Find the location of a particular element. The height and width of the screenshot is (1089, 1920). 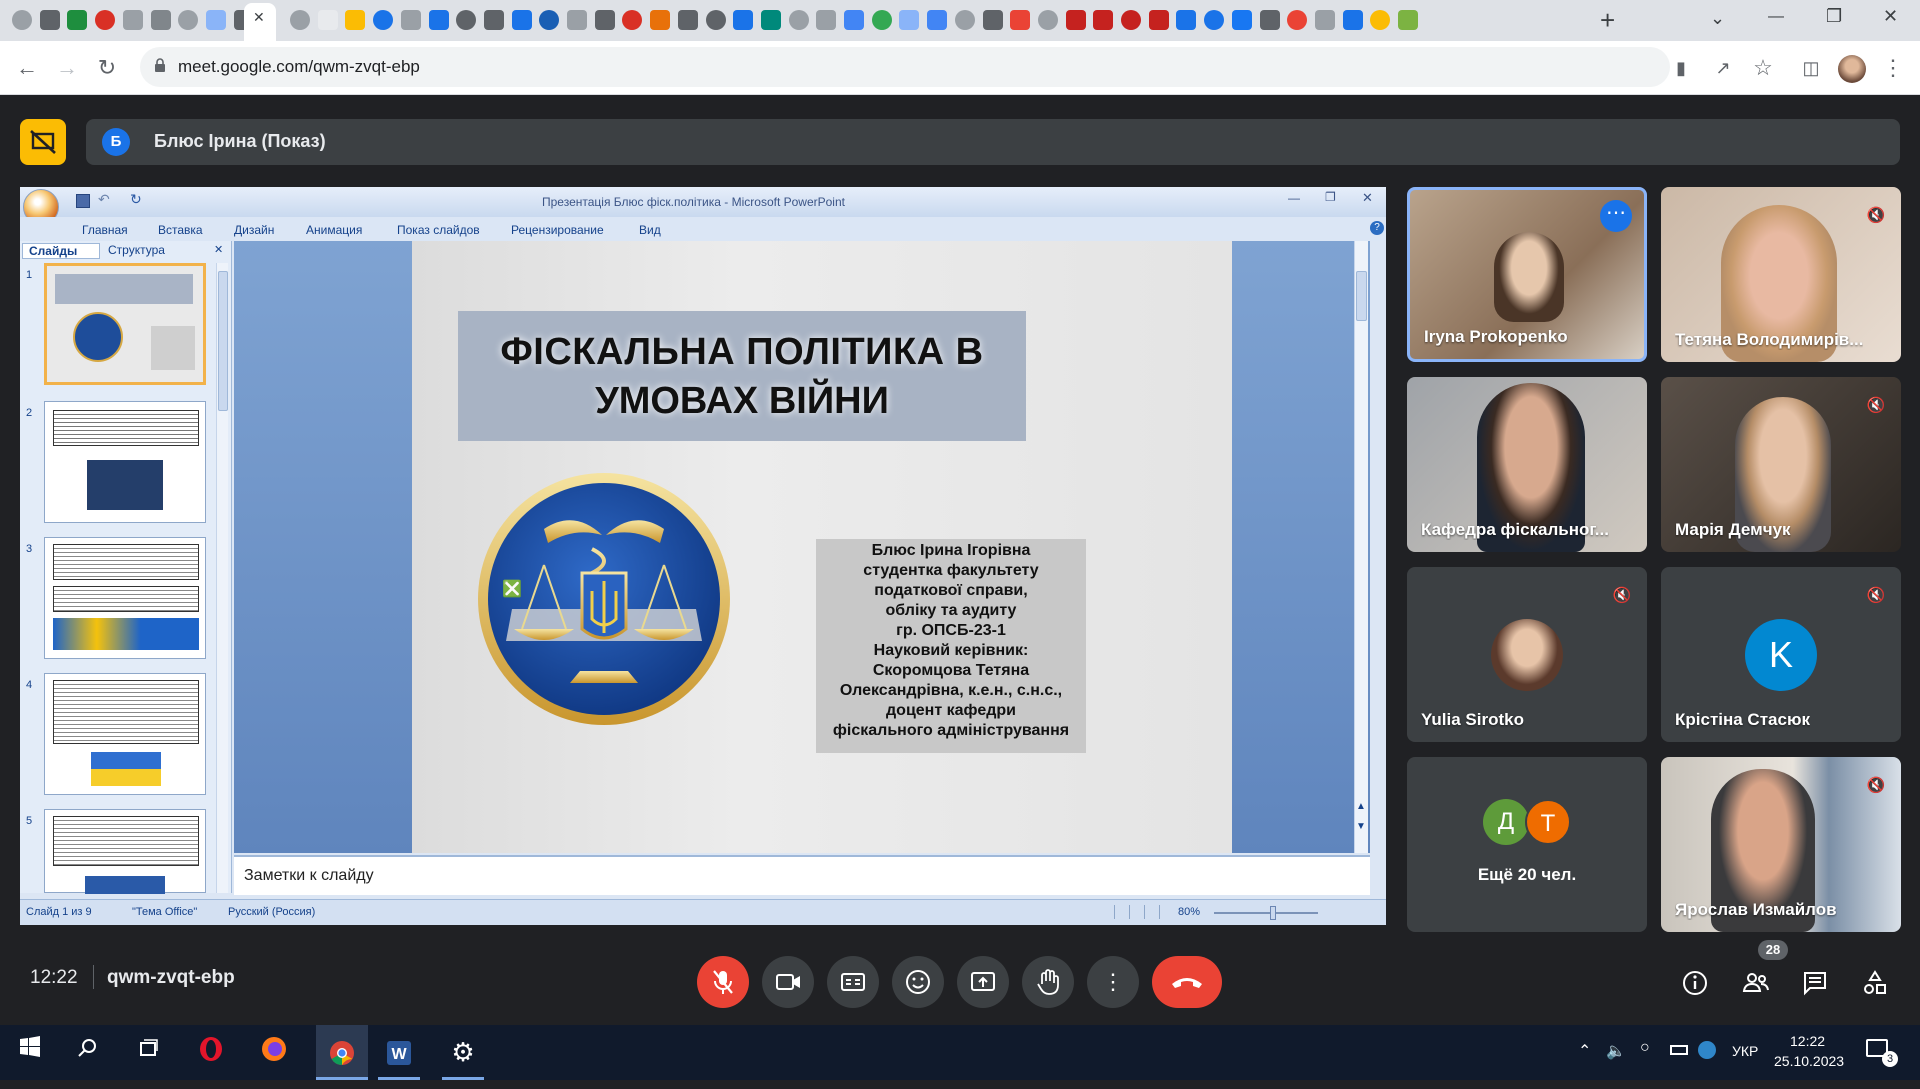

captions-button is located at coordinates (853, 982).